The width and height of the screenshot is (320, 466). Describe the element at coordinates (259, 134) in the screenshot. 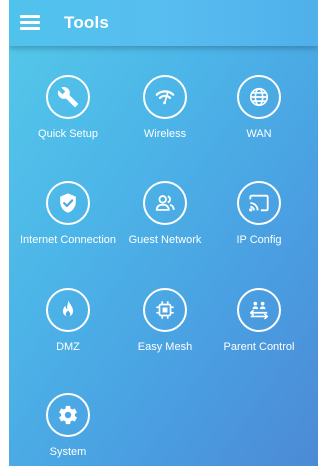

I see `tile-label: WAN` at that location.